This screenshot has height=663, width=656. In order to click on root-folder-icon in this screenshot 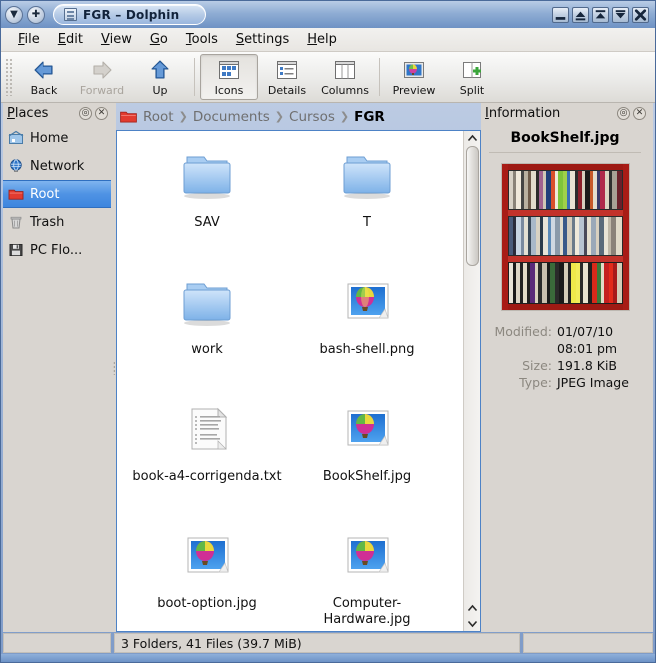, I will do `click(16, 194)`.